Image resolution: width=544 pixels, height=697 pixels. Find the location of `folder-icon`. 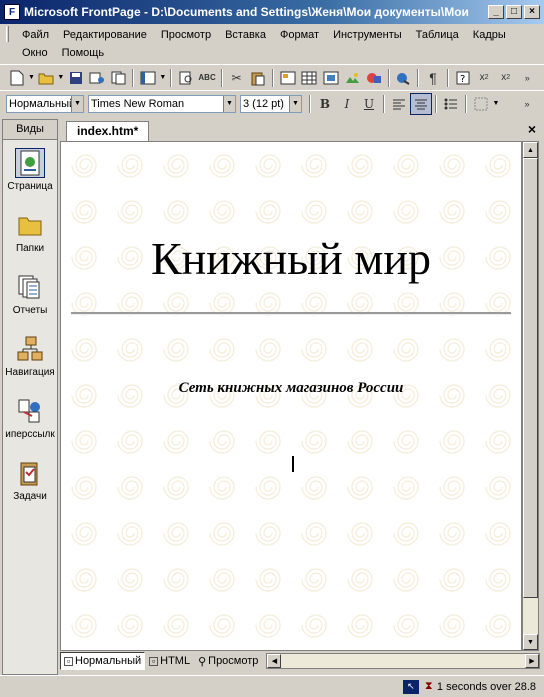

folder-icon is located at coordinates (30, 225).